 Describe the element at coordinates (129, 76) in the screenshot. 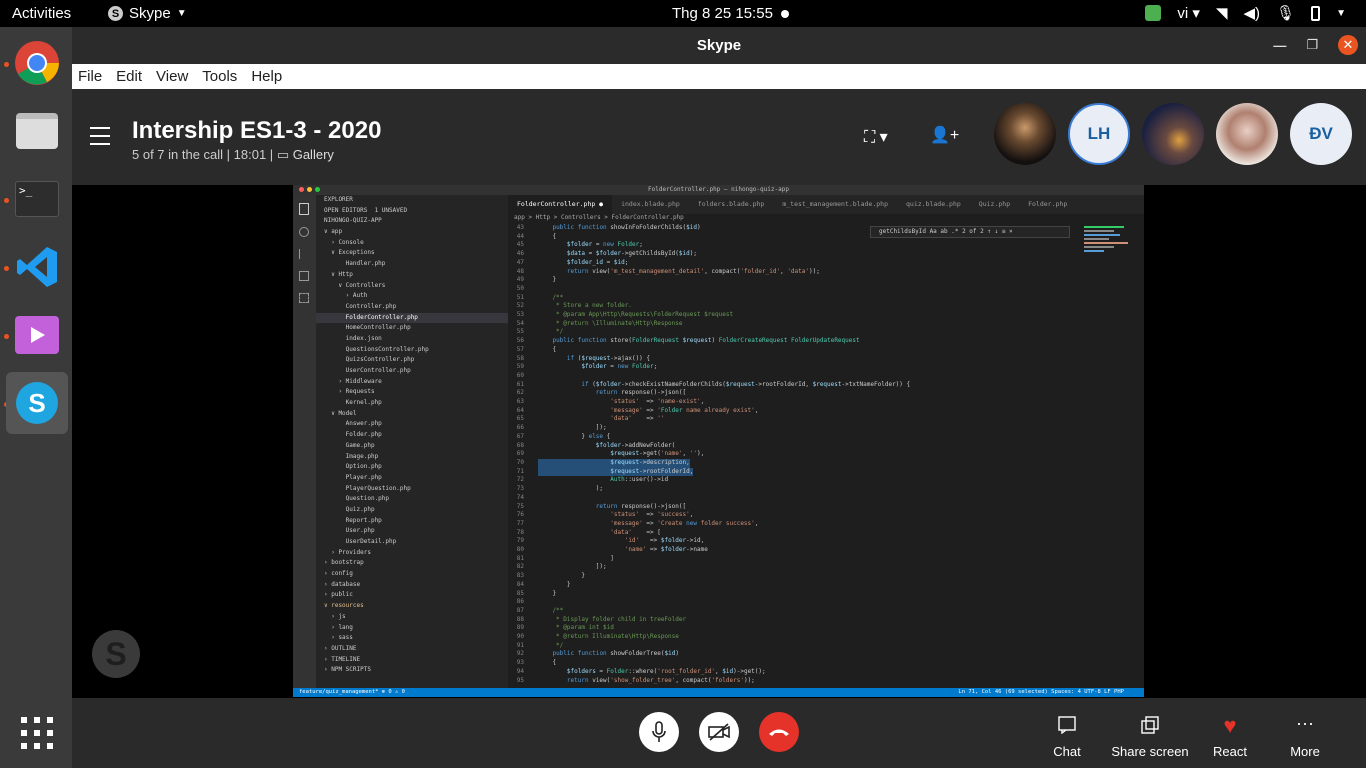

I see `menu-edit: Edit` at that location.